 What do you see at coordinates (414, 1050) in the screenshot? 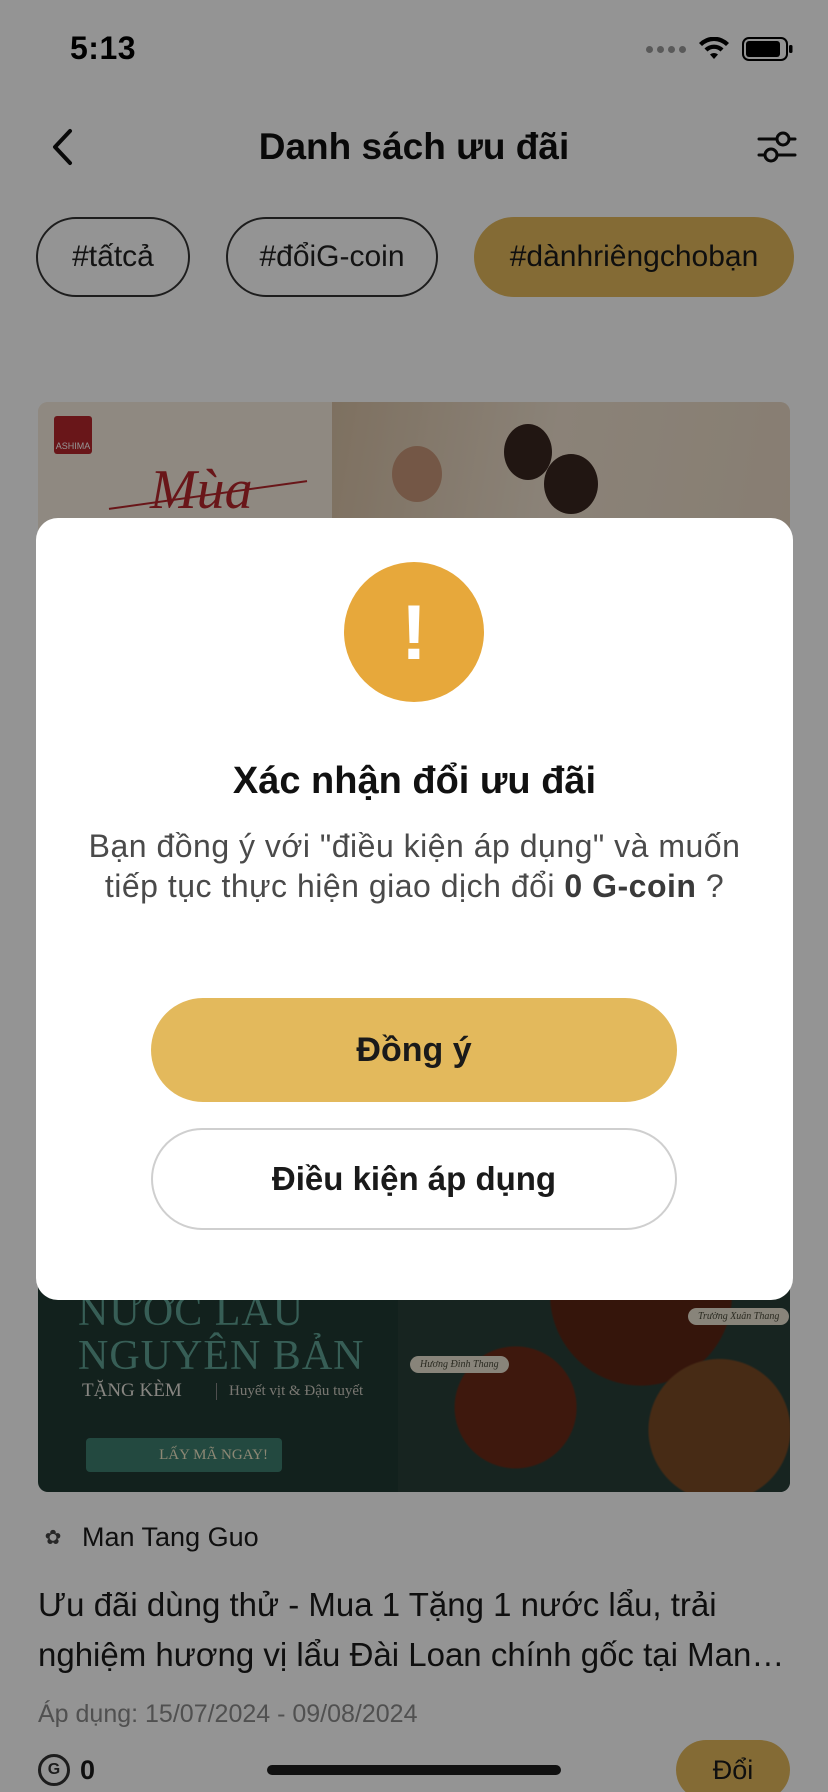
I see `confirm-button: Đồng ý` at bounding box center [414, 1050].